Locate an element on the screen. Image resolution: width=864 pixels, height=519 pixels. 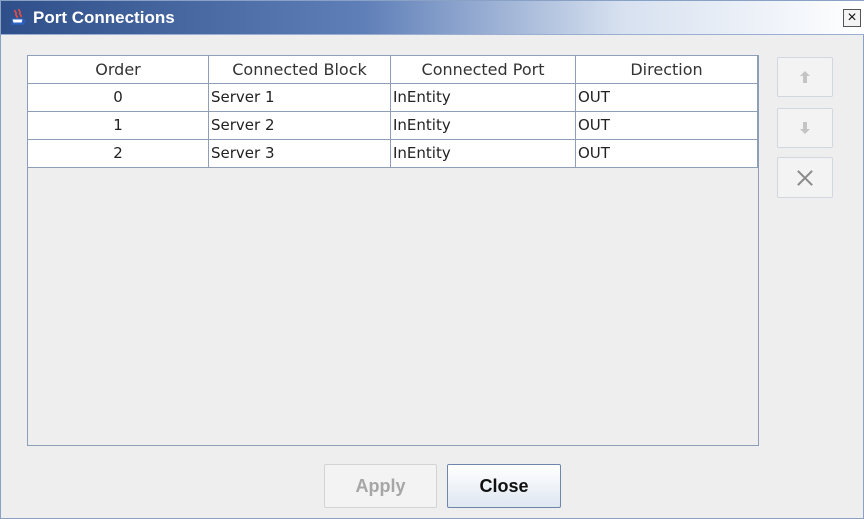
cell-connected-block: Server 3 is located at coordinates (300, 154).